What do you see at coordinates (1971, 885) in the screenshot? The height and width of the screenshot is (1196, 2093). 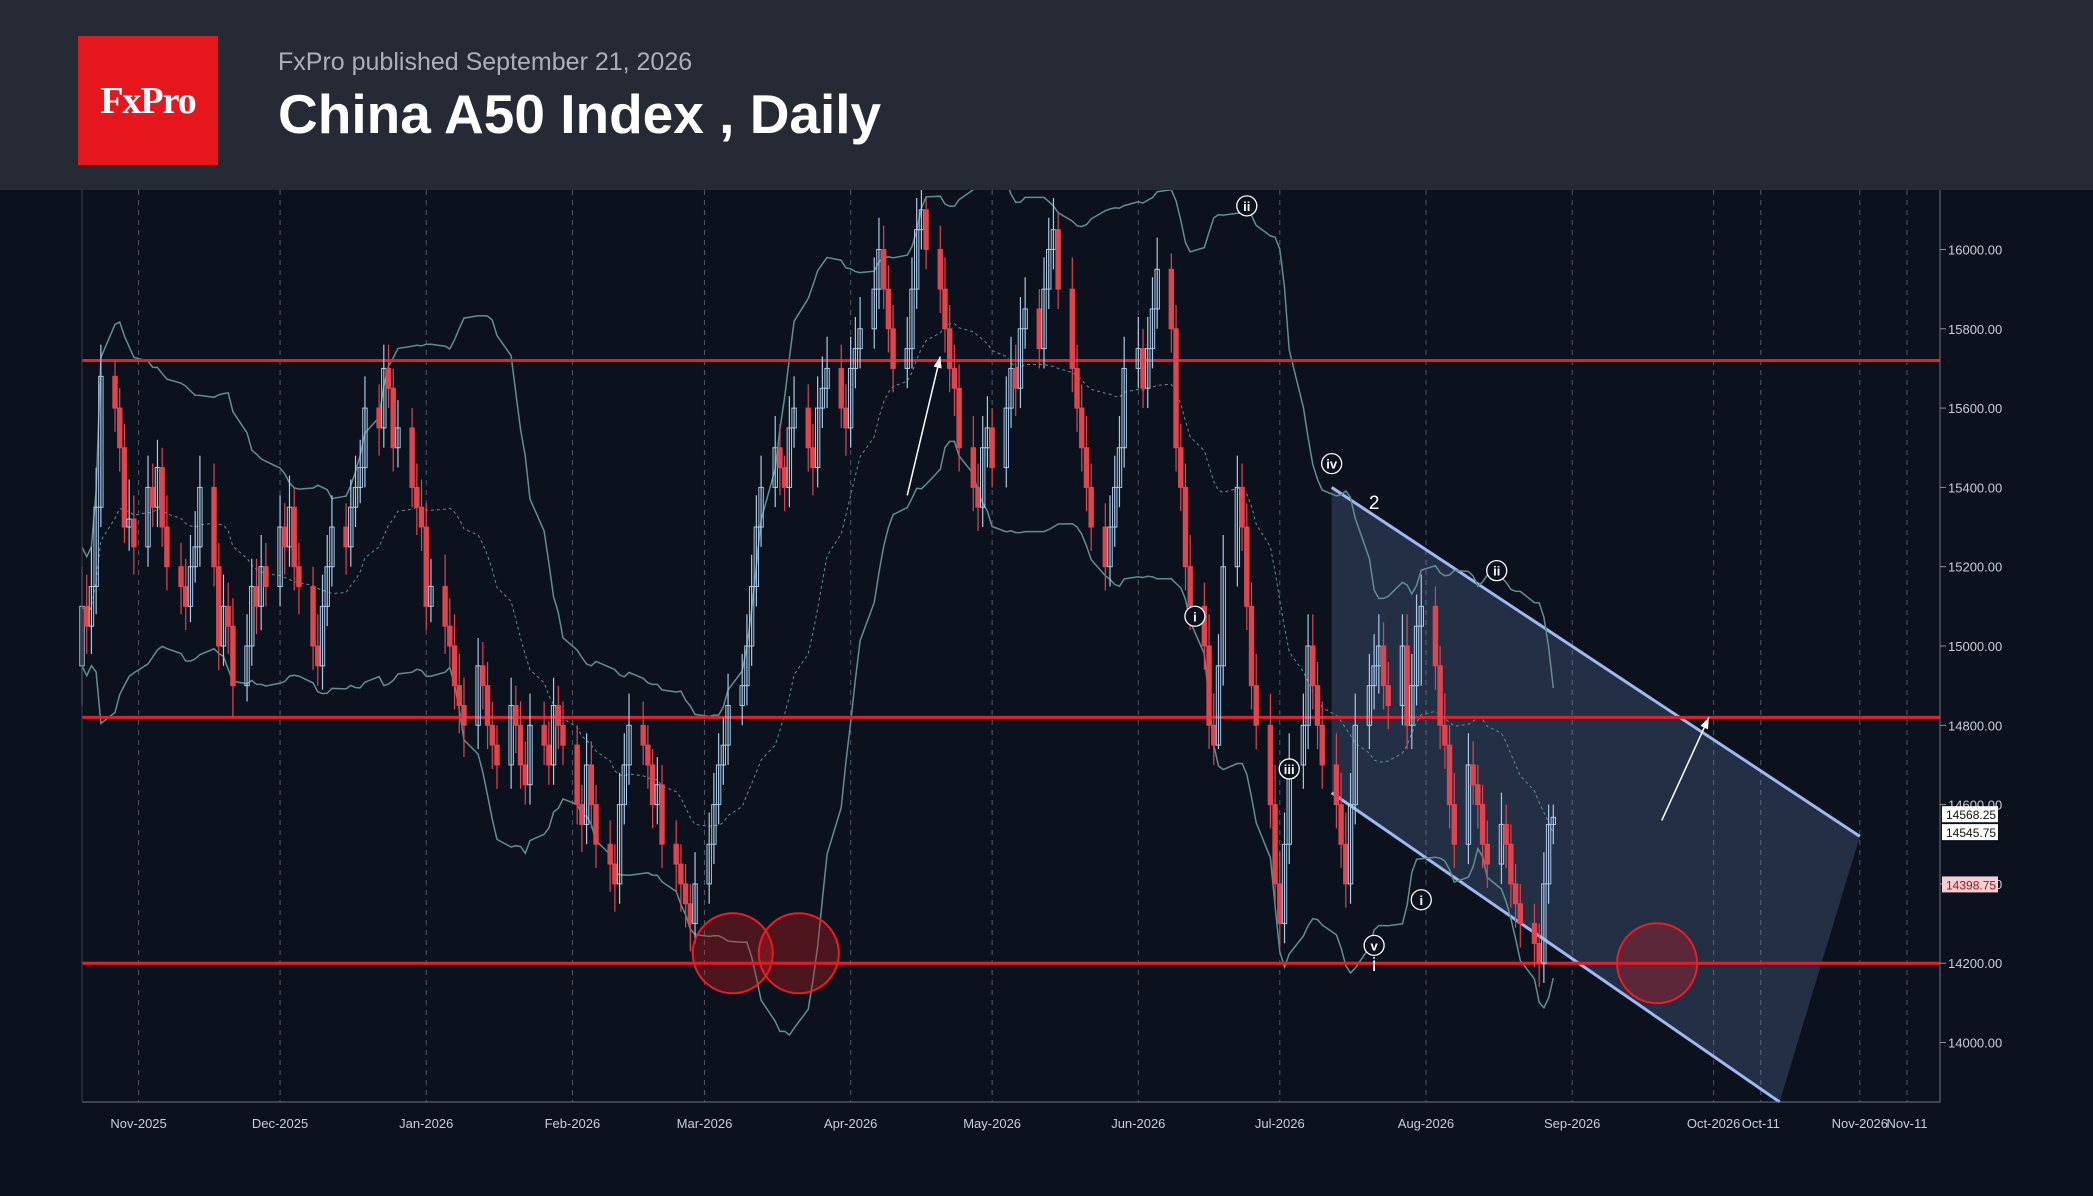 I see `price-label: 14398.75` at bounding box center [1971, 885].